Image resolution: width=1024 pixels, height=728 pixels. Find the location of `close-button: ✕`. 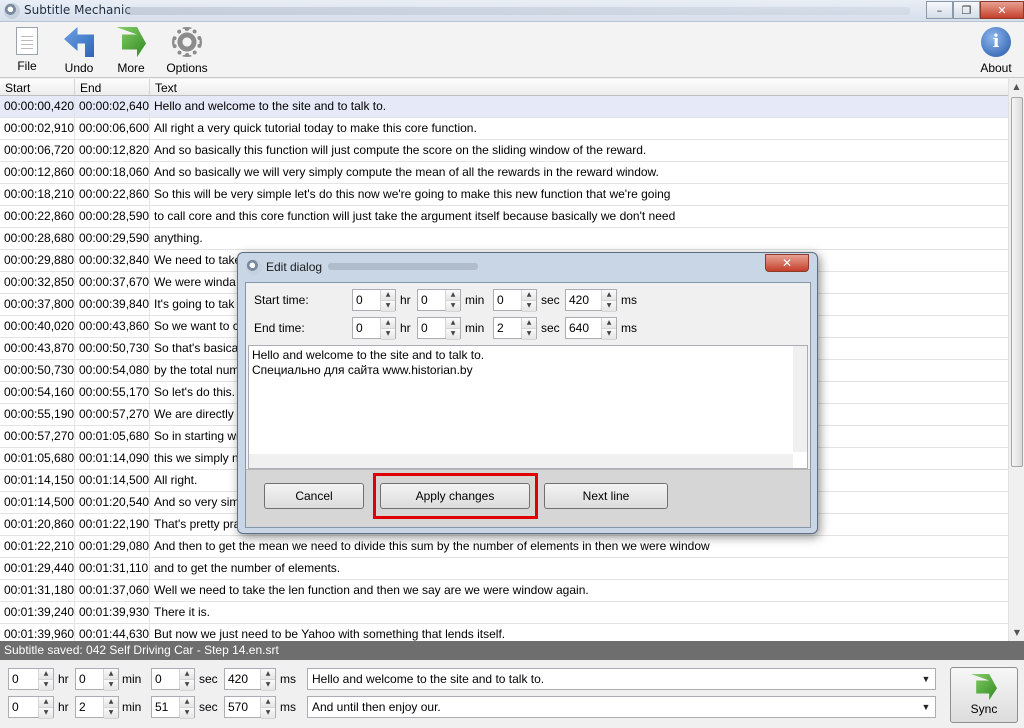

close-button: ✕ is located at coordinates (1002, 10).